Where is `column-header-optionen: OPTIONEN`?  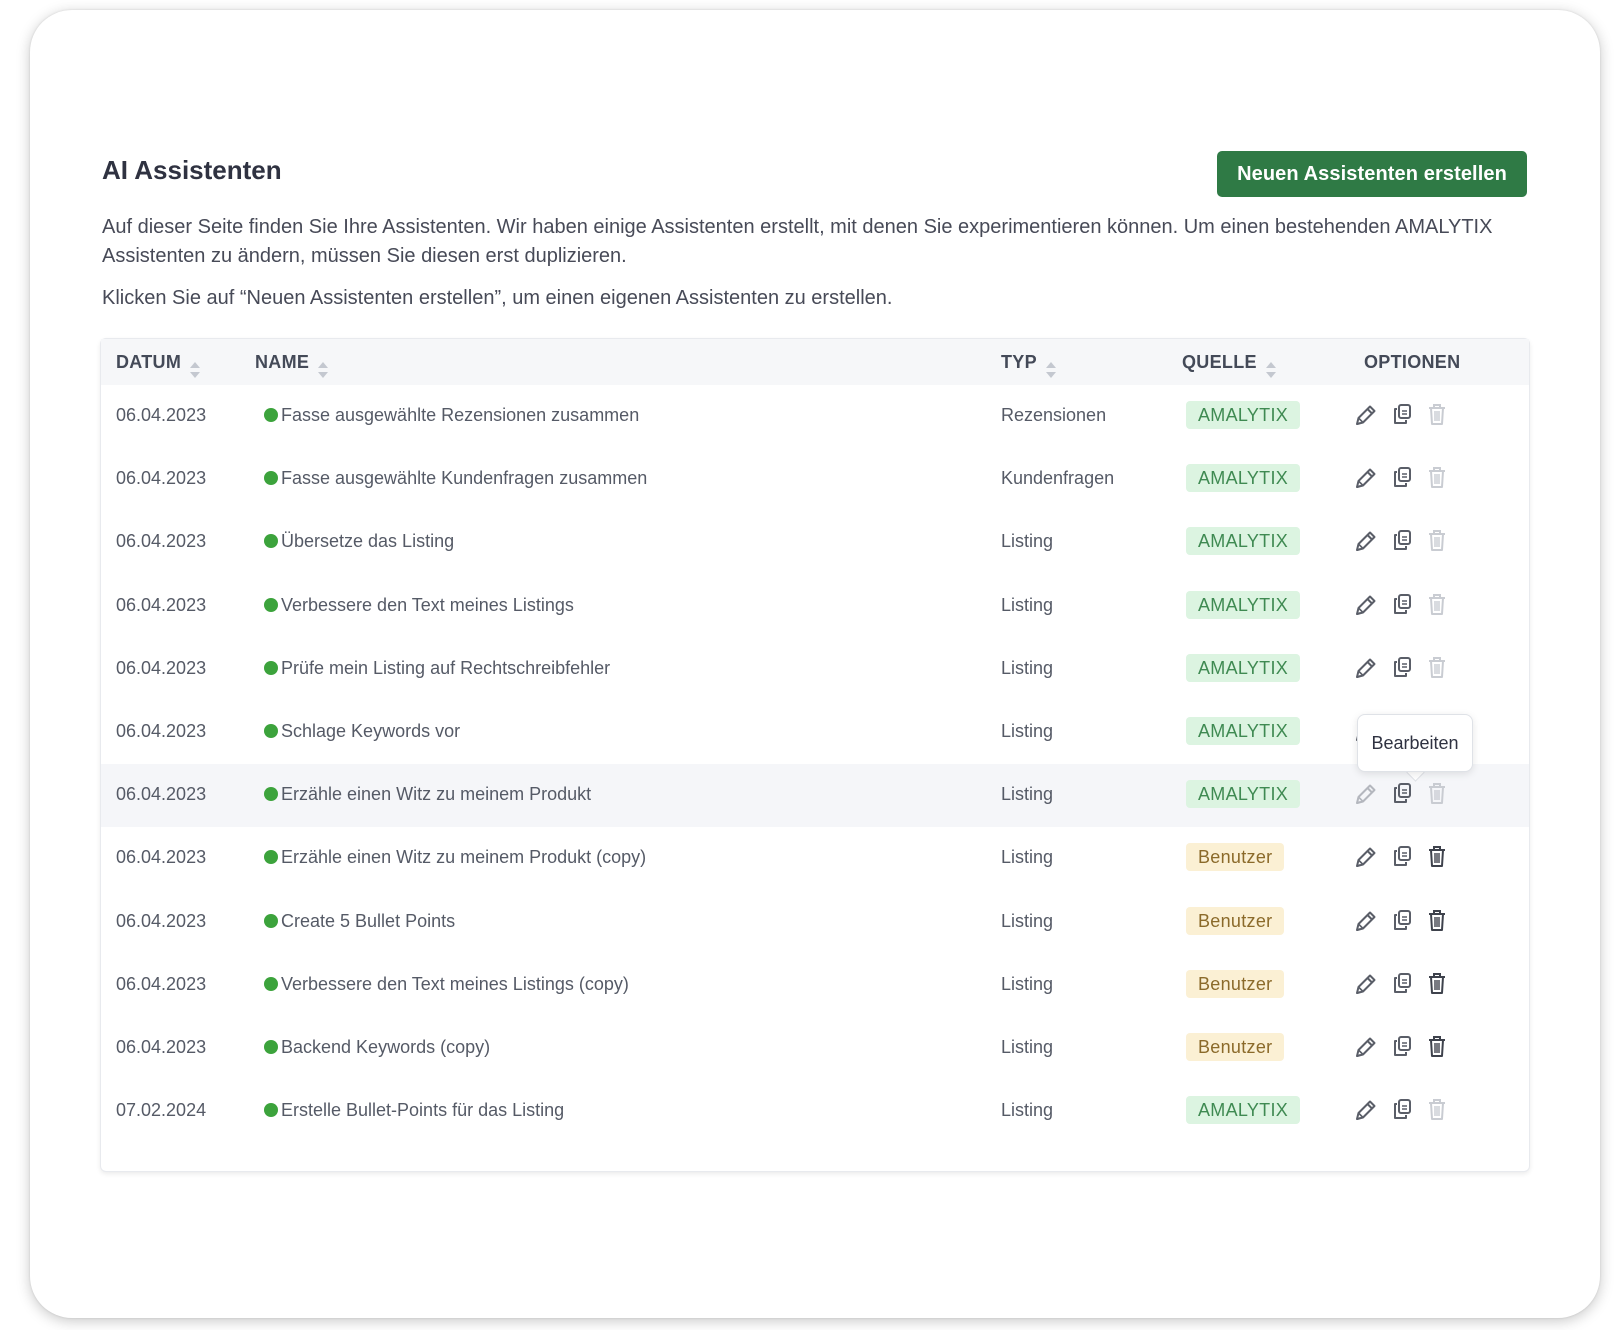 column-header-optionen: OPTIONEN is located at coordinates (1412, 362).